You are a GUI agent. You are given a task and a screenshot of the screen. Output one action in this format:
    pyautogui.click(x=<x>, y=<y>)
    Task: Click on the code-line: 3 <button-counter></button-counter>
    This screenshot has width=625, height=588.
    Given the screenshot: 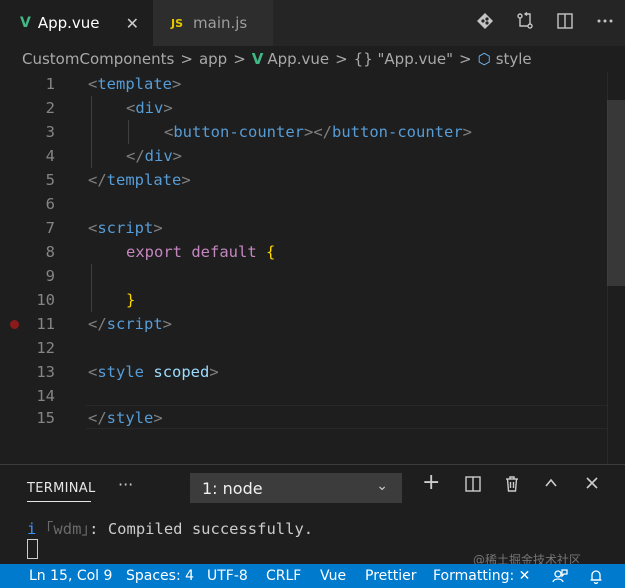 What is the action you would take?
    pyautogui.click(x=312, y=132)
    